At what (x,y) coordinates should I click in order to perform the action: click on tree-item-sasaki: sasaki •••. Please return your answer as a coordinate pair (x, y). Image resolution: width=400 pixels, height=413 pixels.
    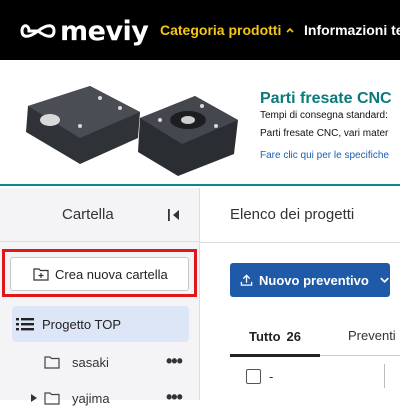
    Looking at the image, I should click on (100, 363).